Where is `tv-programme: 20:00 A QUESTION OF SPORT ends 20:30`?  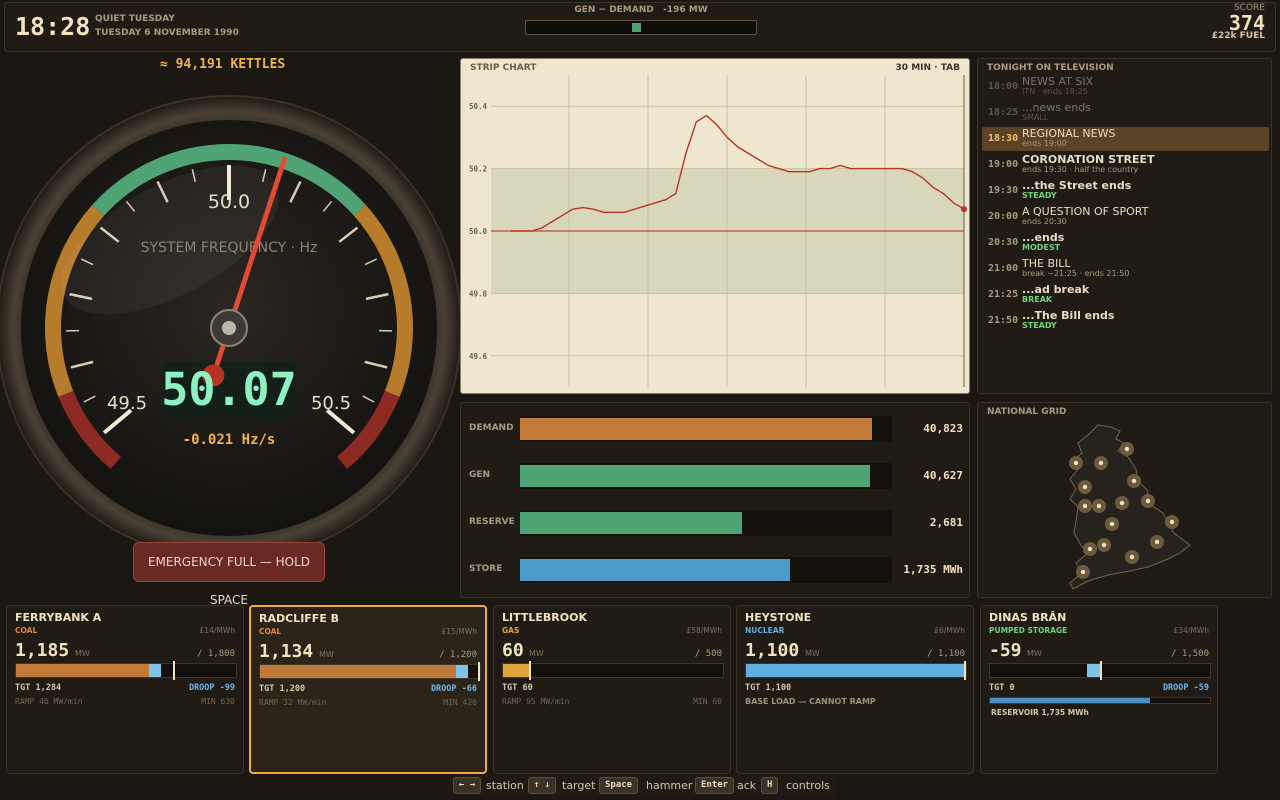 tv-programme: 20:00 A QUESTION OF SPORT ends 20:30 is located at coordinates (1125, 217).